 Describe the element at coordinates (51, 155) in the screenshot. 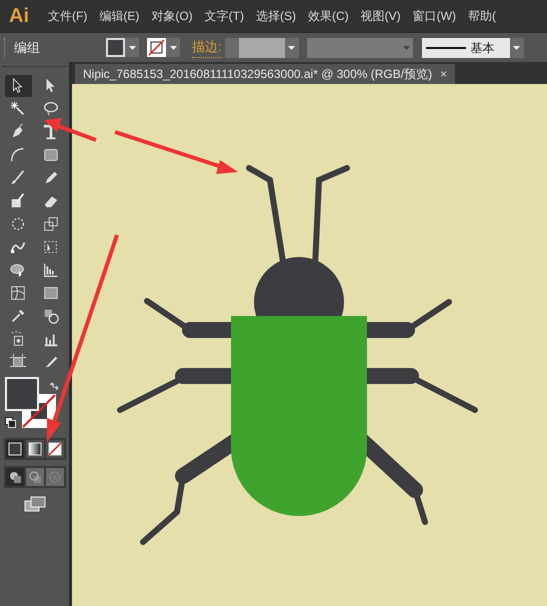

I see `rectangle-icon` at that location.